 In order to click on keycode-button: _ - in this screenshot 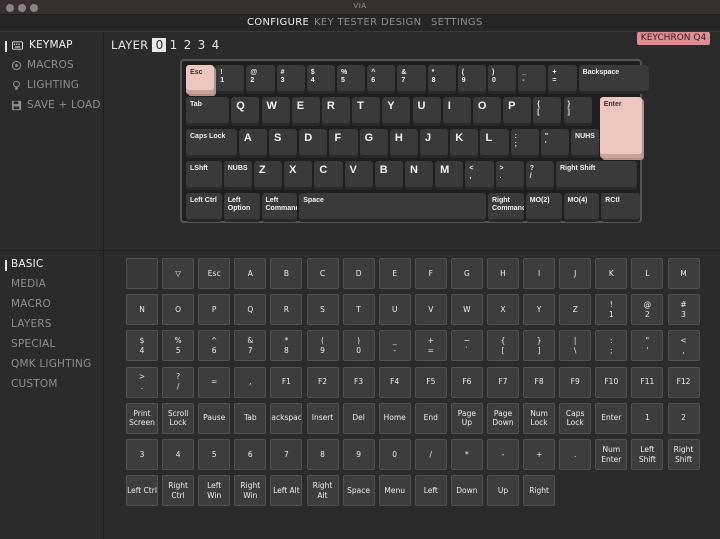, I will do `click(394, 346)`.